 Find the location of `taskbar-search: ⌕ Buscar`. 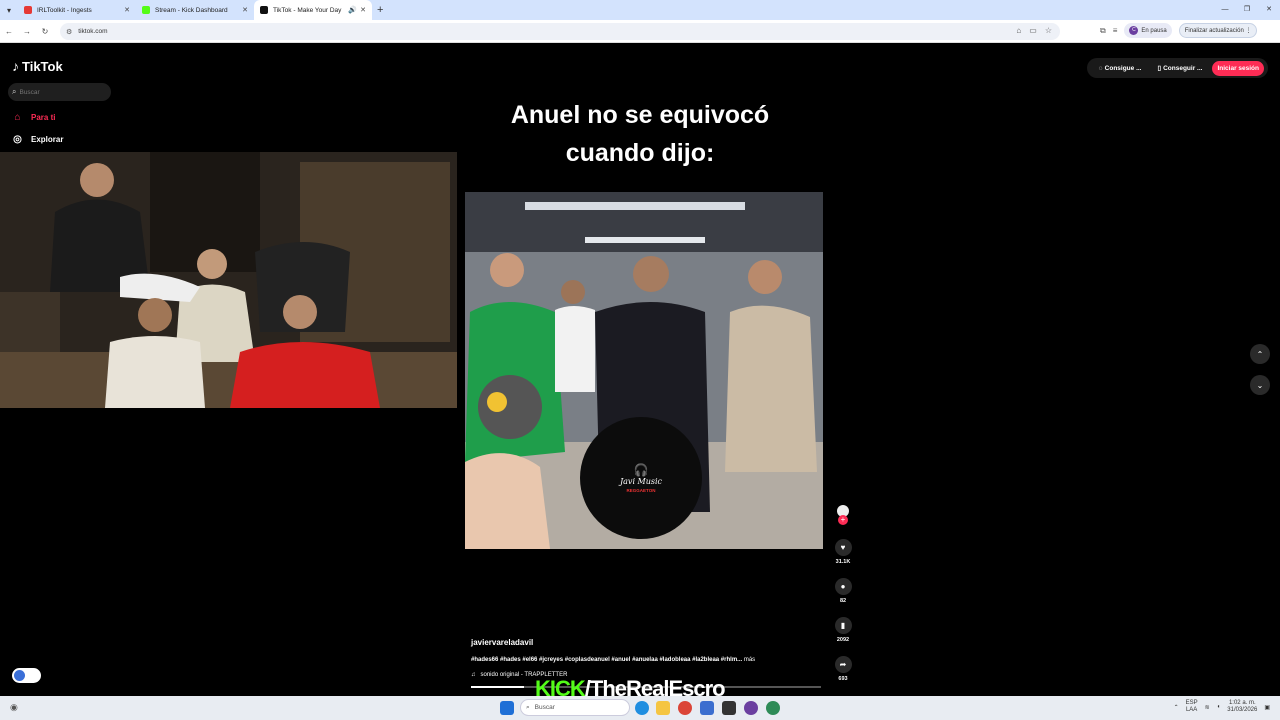

taskbar-search: ⌕ Buscar is located at coordinates (575, 707).